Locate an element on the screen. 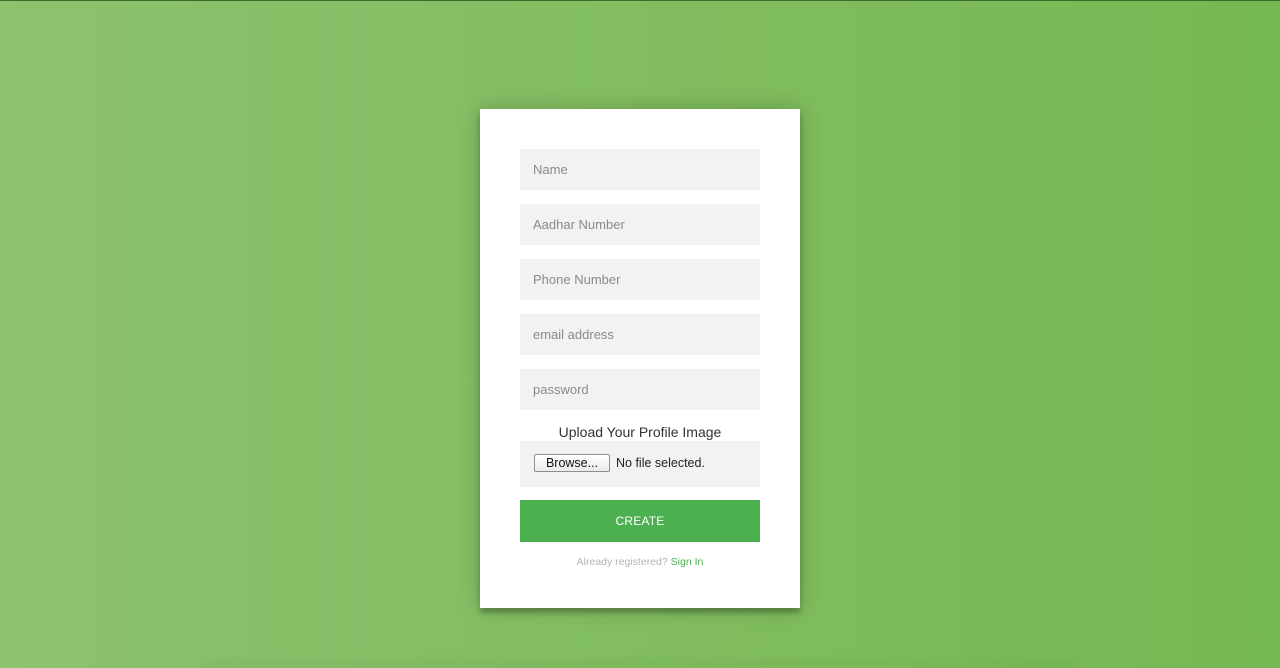  file-status-text: No file selected. is located at coordinates (660, 463).